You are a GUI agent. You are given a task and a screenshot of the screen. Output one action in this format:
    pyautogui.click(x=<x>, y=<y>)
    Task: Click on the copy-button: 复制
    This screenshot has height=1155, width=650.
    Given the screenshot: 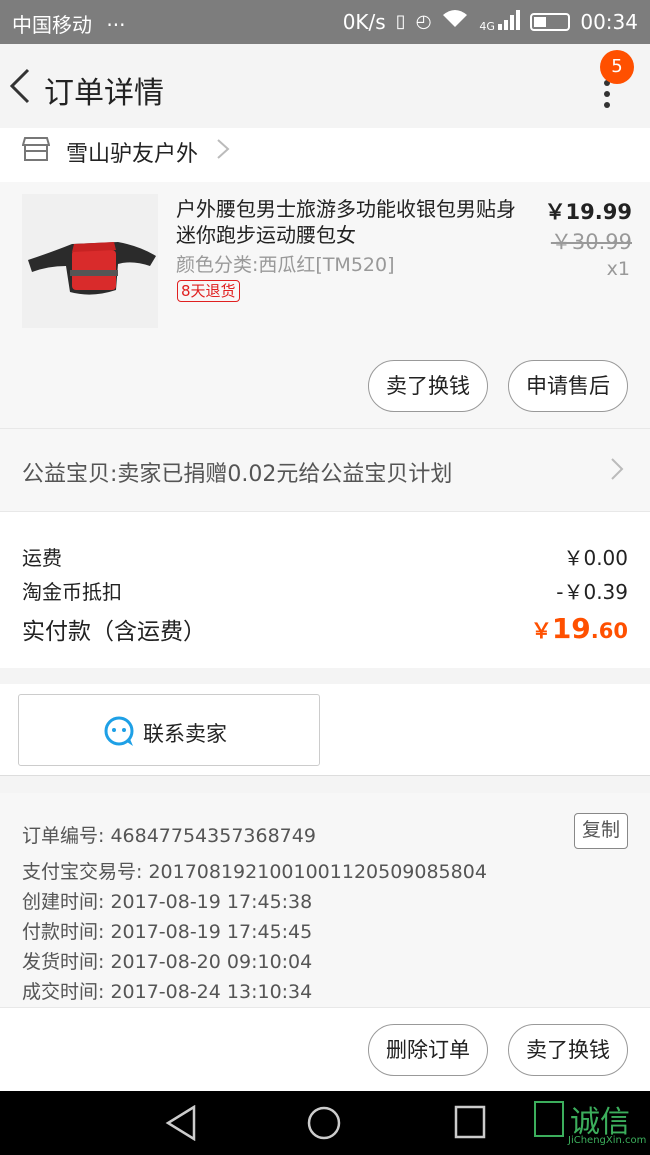 What is the action you would take?
    pyautogui.click(x=601, y=831)
    